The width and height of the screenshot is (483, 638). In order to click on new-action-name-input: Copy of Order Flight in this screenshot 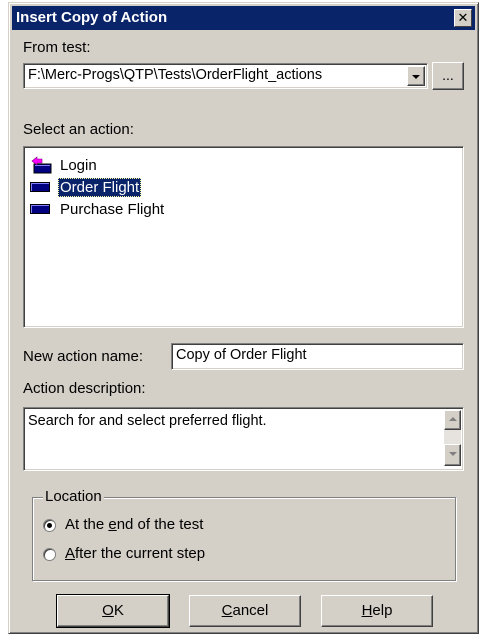, I will do `click(317, 356)`.